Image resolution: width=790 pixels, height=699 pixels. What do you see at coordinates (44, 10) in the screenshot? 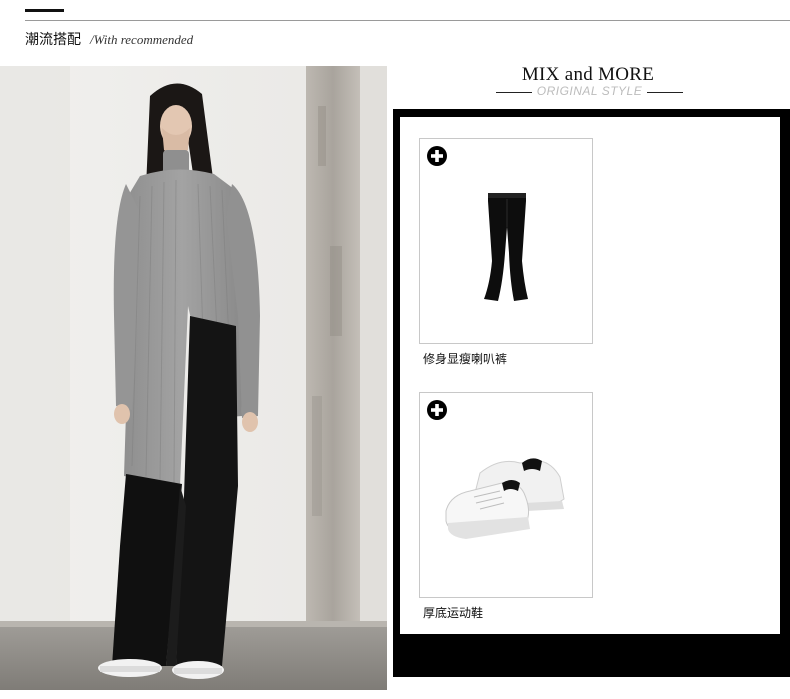
I see `header-accent-bar` at bounding box center [44, 10].